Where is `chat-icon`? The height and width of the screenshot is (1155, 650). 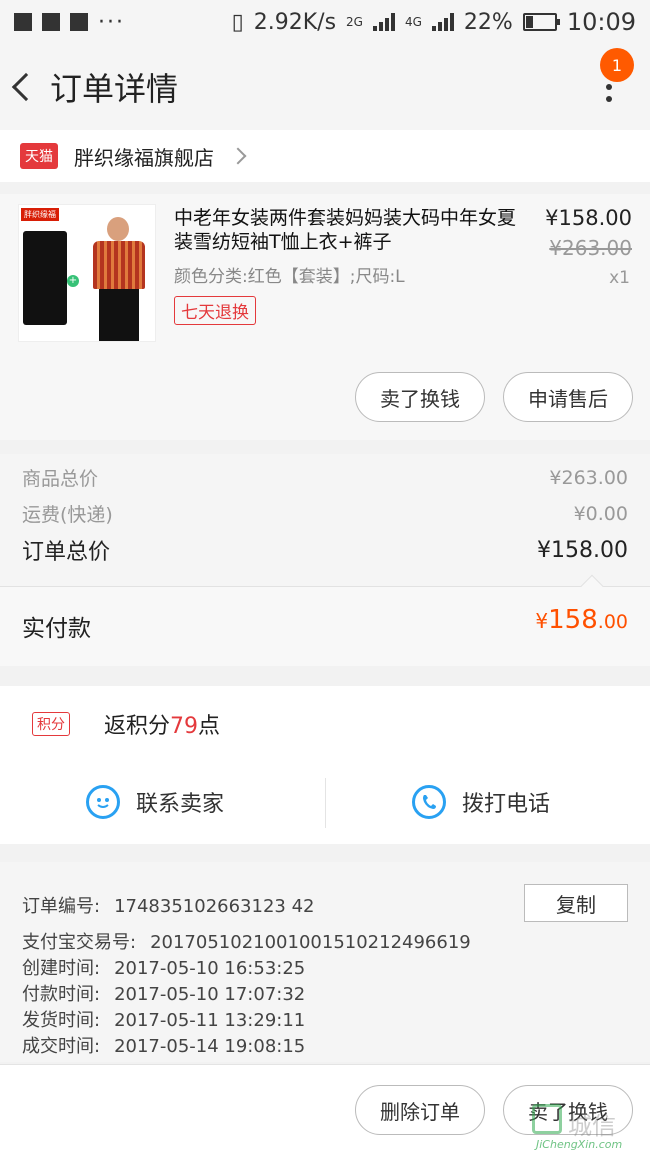 chat-icon is located at coordinates (103, 802).